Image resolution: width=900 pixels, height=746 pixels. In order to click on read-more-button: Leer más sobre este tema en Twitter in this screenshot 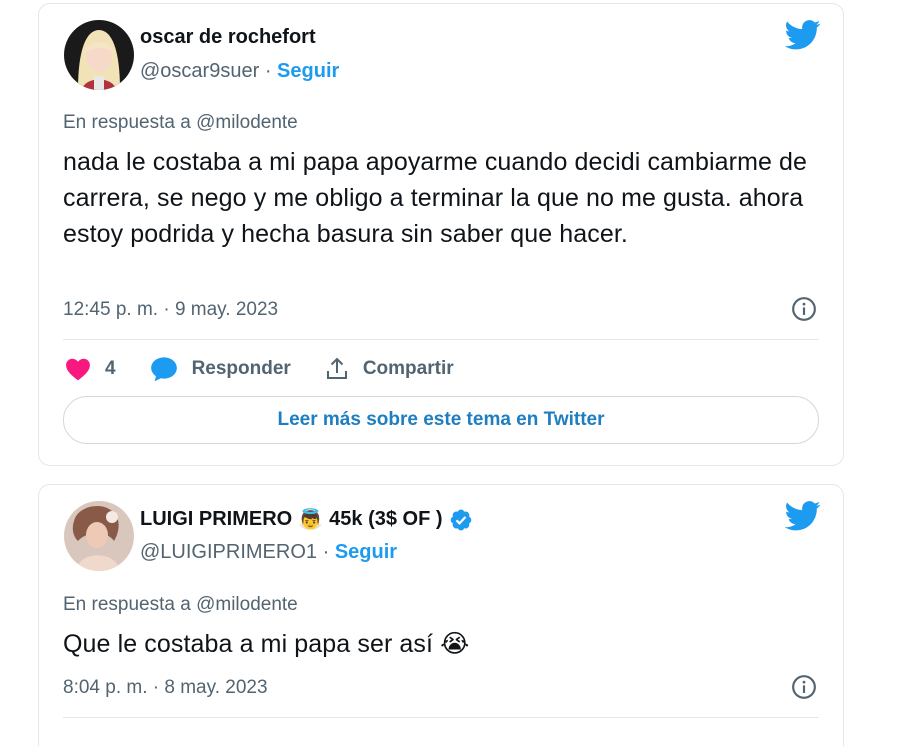, I will do `click(441, 420)`.